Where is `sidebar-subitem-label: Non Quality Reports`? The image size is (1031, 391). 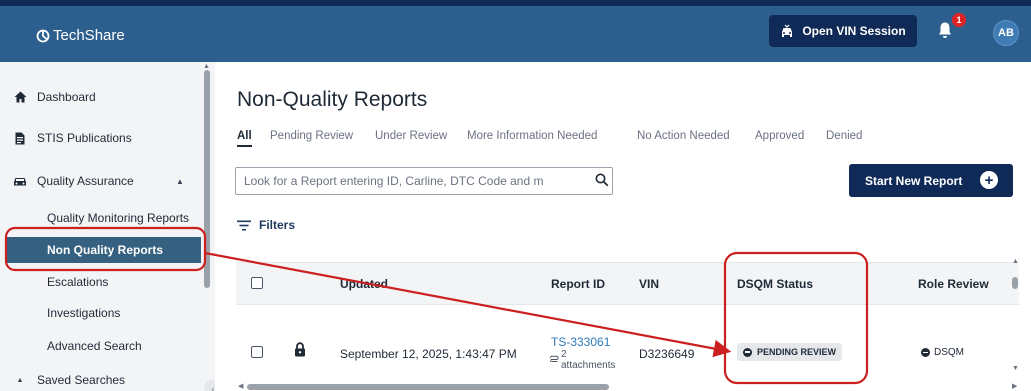
sidebar-subitem-label: Non Quality Reports is located at coordinates (105, 250).